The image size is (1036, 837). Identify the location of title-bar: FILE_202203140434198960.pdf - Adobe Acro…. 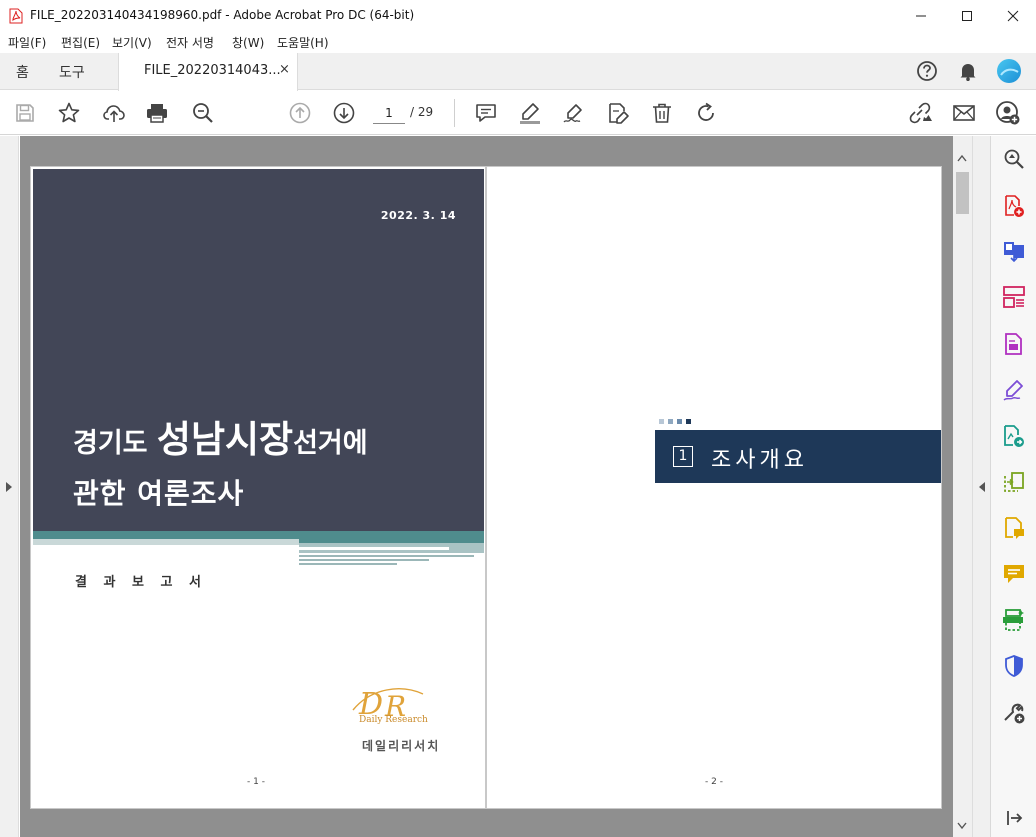
(518, 16).